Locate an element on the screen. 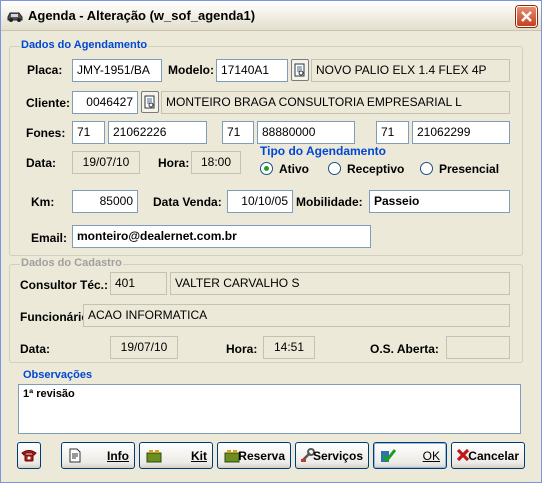 The image size is (542, 483). ok-button: OK is located at coordinates (410, 455).